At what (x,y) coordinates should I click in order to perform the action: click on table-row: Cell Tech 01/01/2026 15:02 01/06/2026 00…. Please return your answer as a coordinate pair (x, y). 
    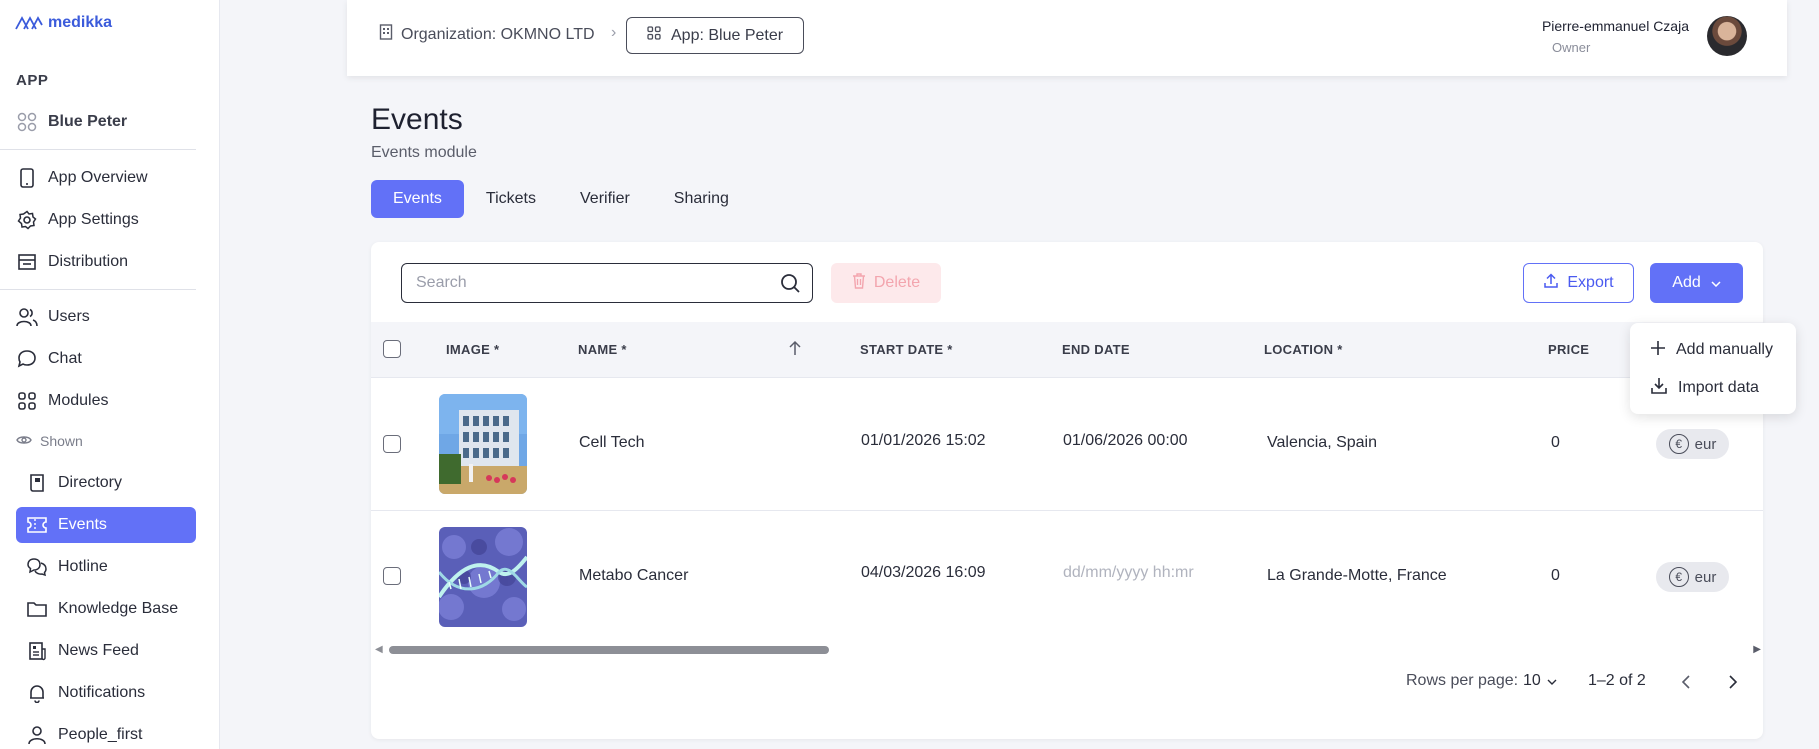
    Looking at the image, I should click on (1067, 444).